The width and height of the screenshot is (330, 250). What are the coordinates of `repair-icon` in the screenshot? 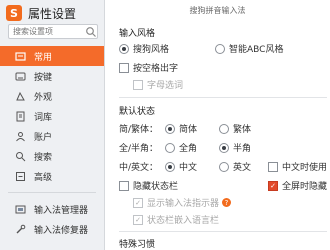 It's located at (20, 229).